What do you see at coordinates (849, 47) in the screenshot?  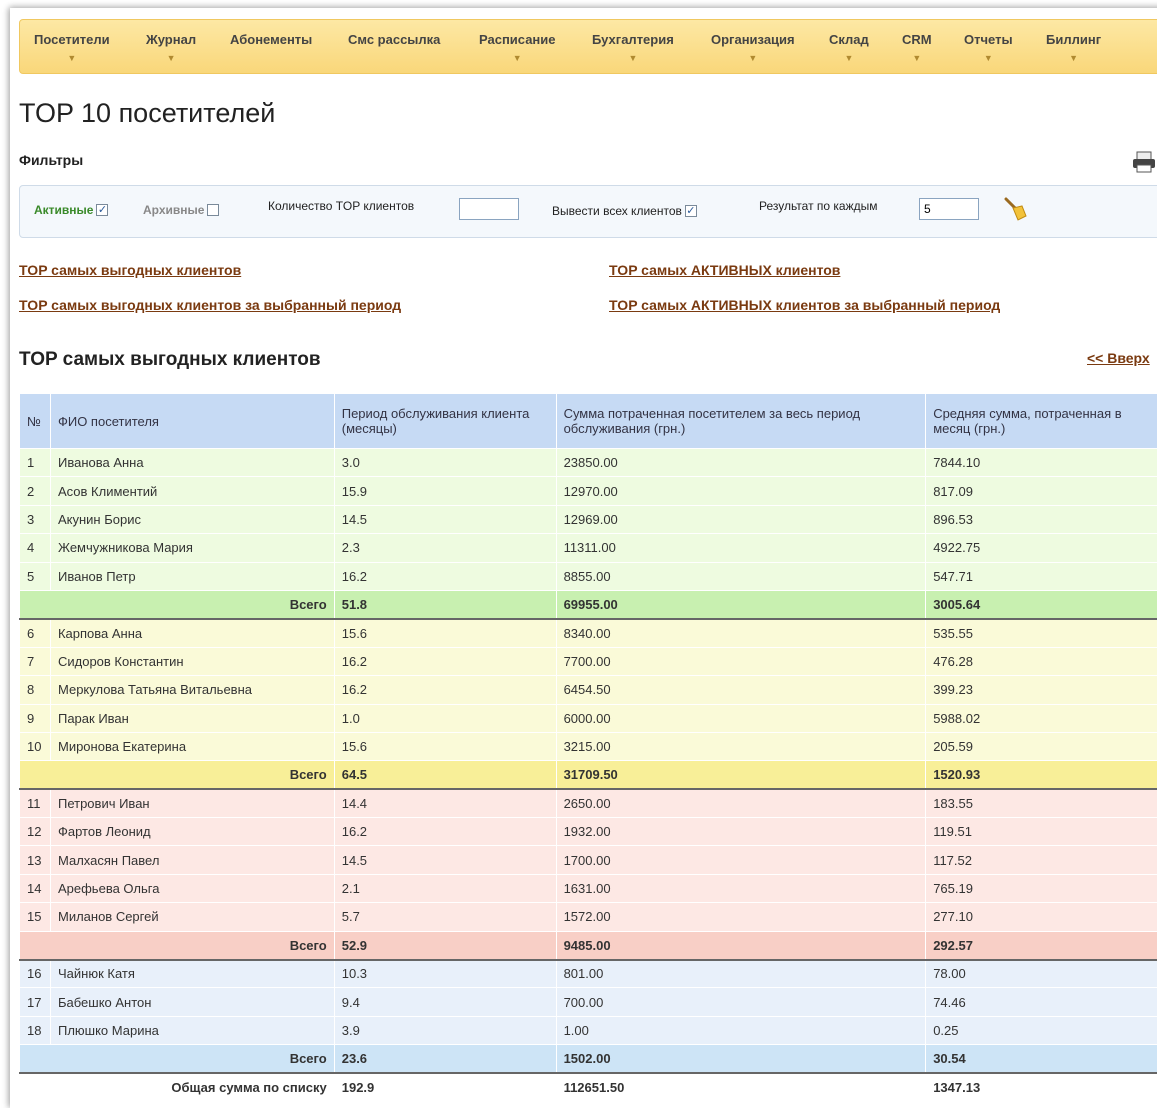 I see `menu-warehouse: Склад▼` at bounding box center [849, 47].